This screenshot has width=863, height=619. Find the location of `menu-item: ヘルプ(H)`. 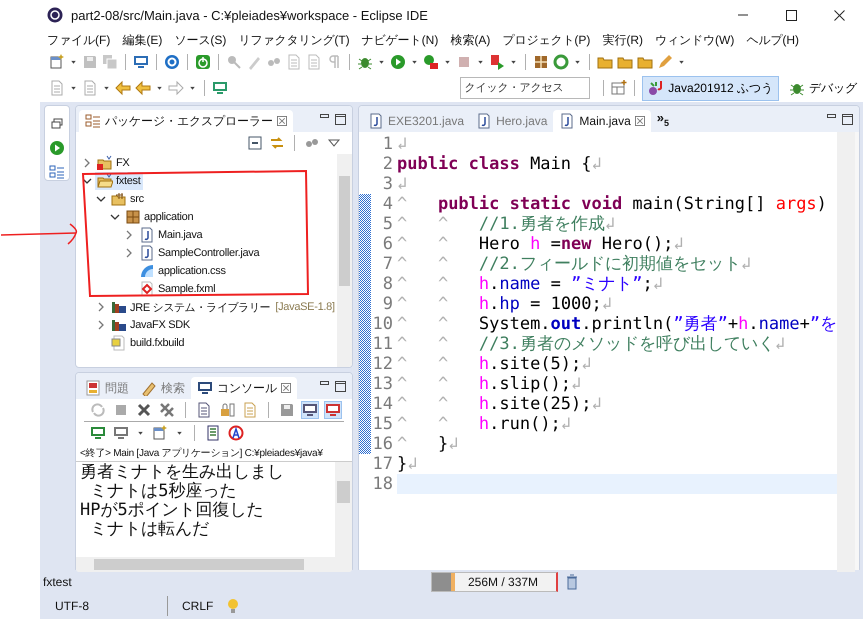

menu-item: ヘルプ(H) is located at coordinates (772, 40).